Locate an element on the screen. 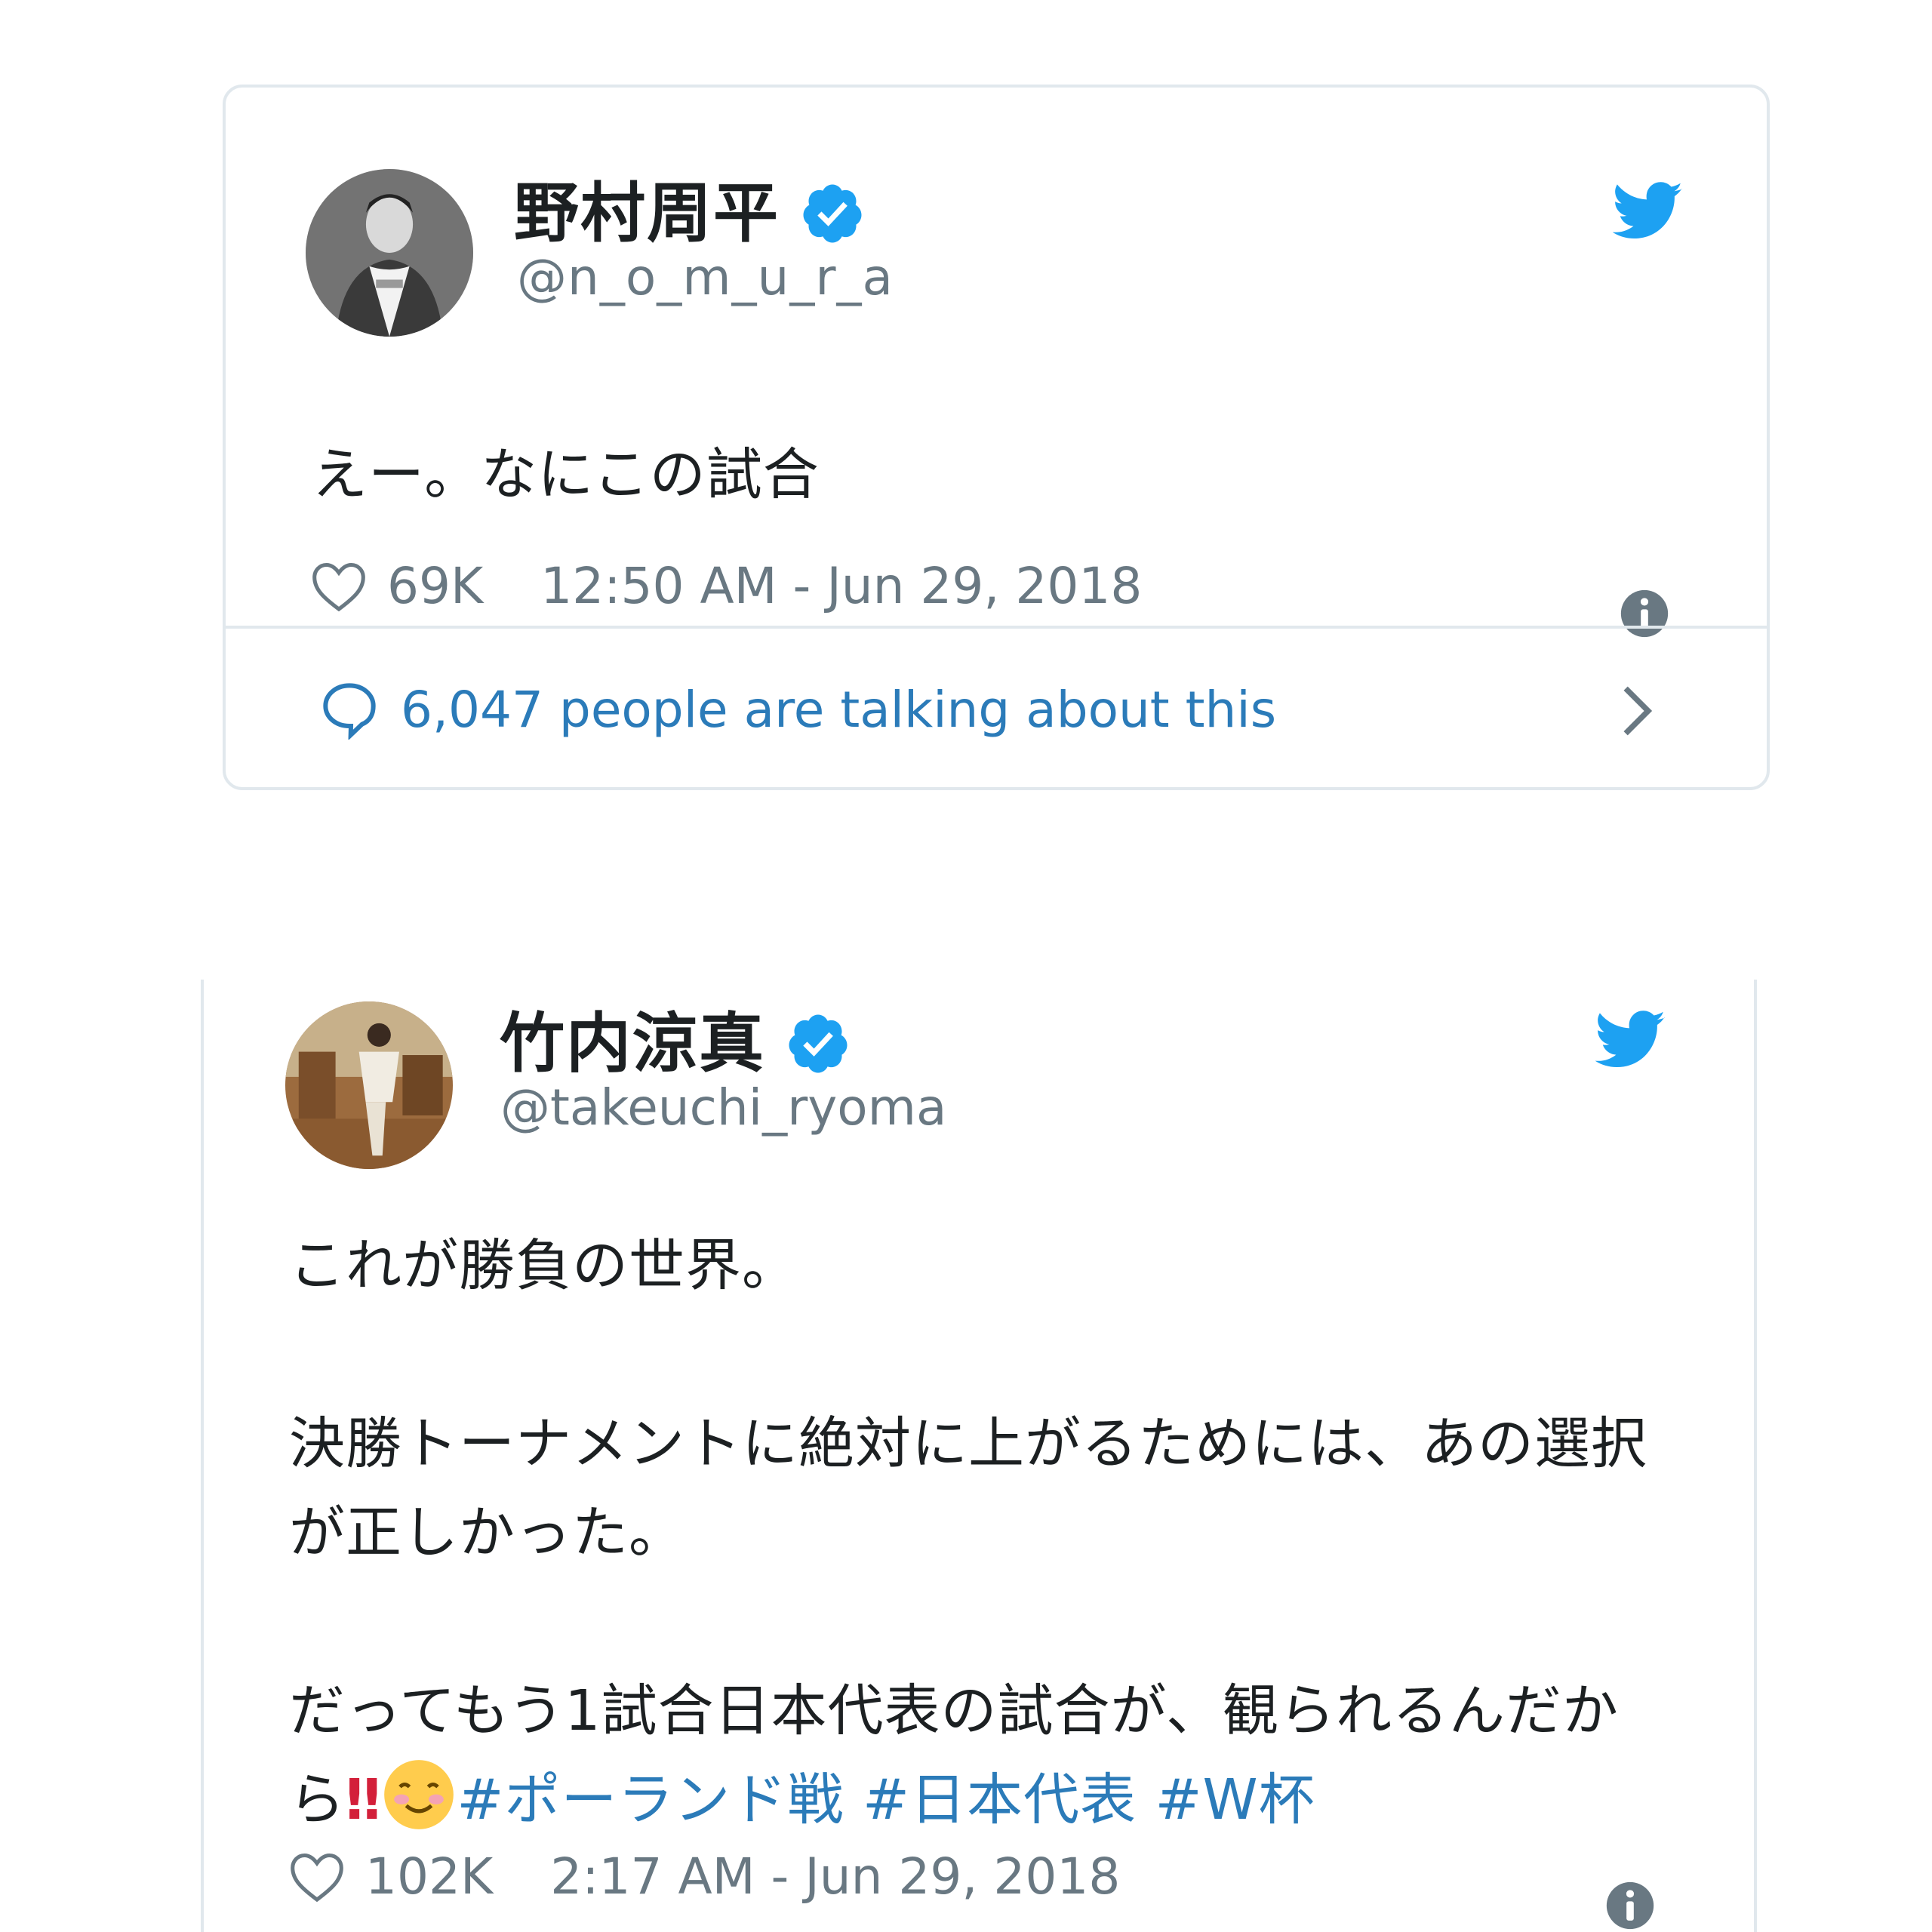  double-exclamation-emoji-icon: ‼ is located at coordinates (364, 1799).